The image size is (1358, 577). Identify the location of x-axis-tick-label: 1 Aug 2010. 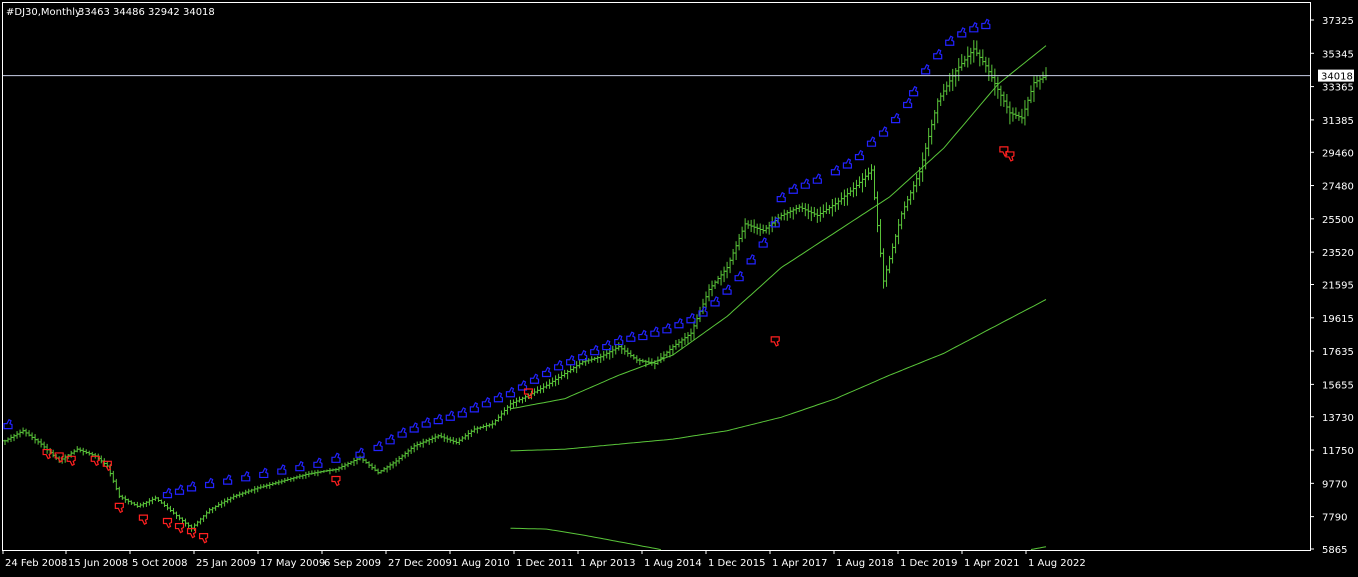
(481, 563).